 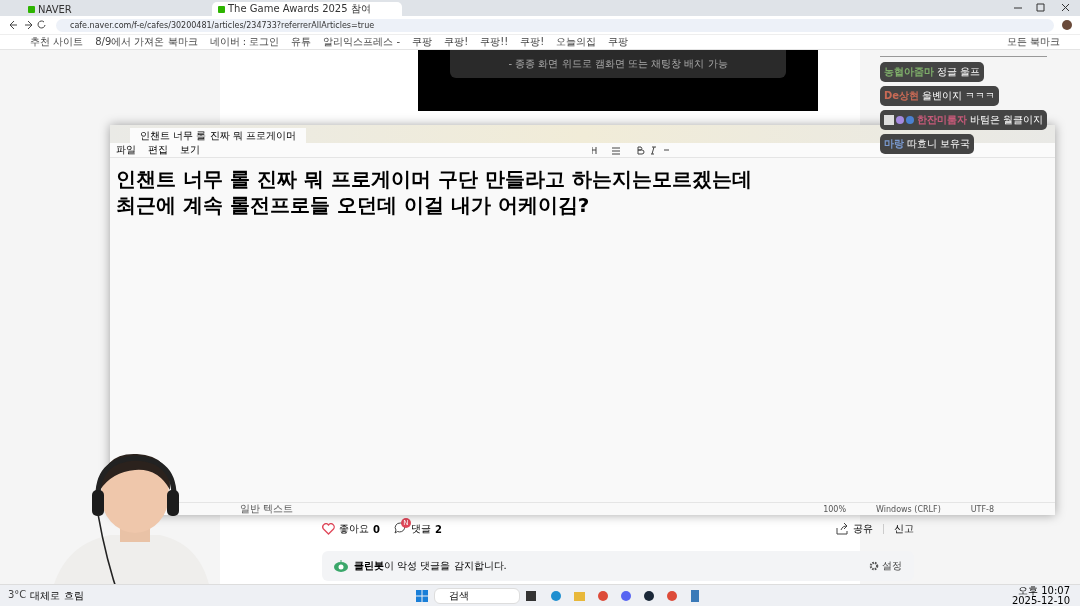 What do you see at coordinates (982, 509) in the screenshot?
I see `status-item: UTF-8` at bounding box center [982, 509].